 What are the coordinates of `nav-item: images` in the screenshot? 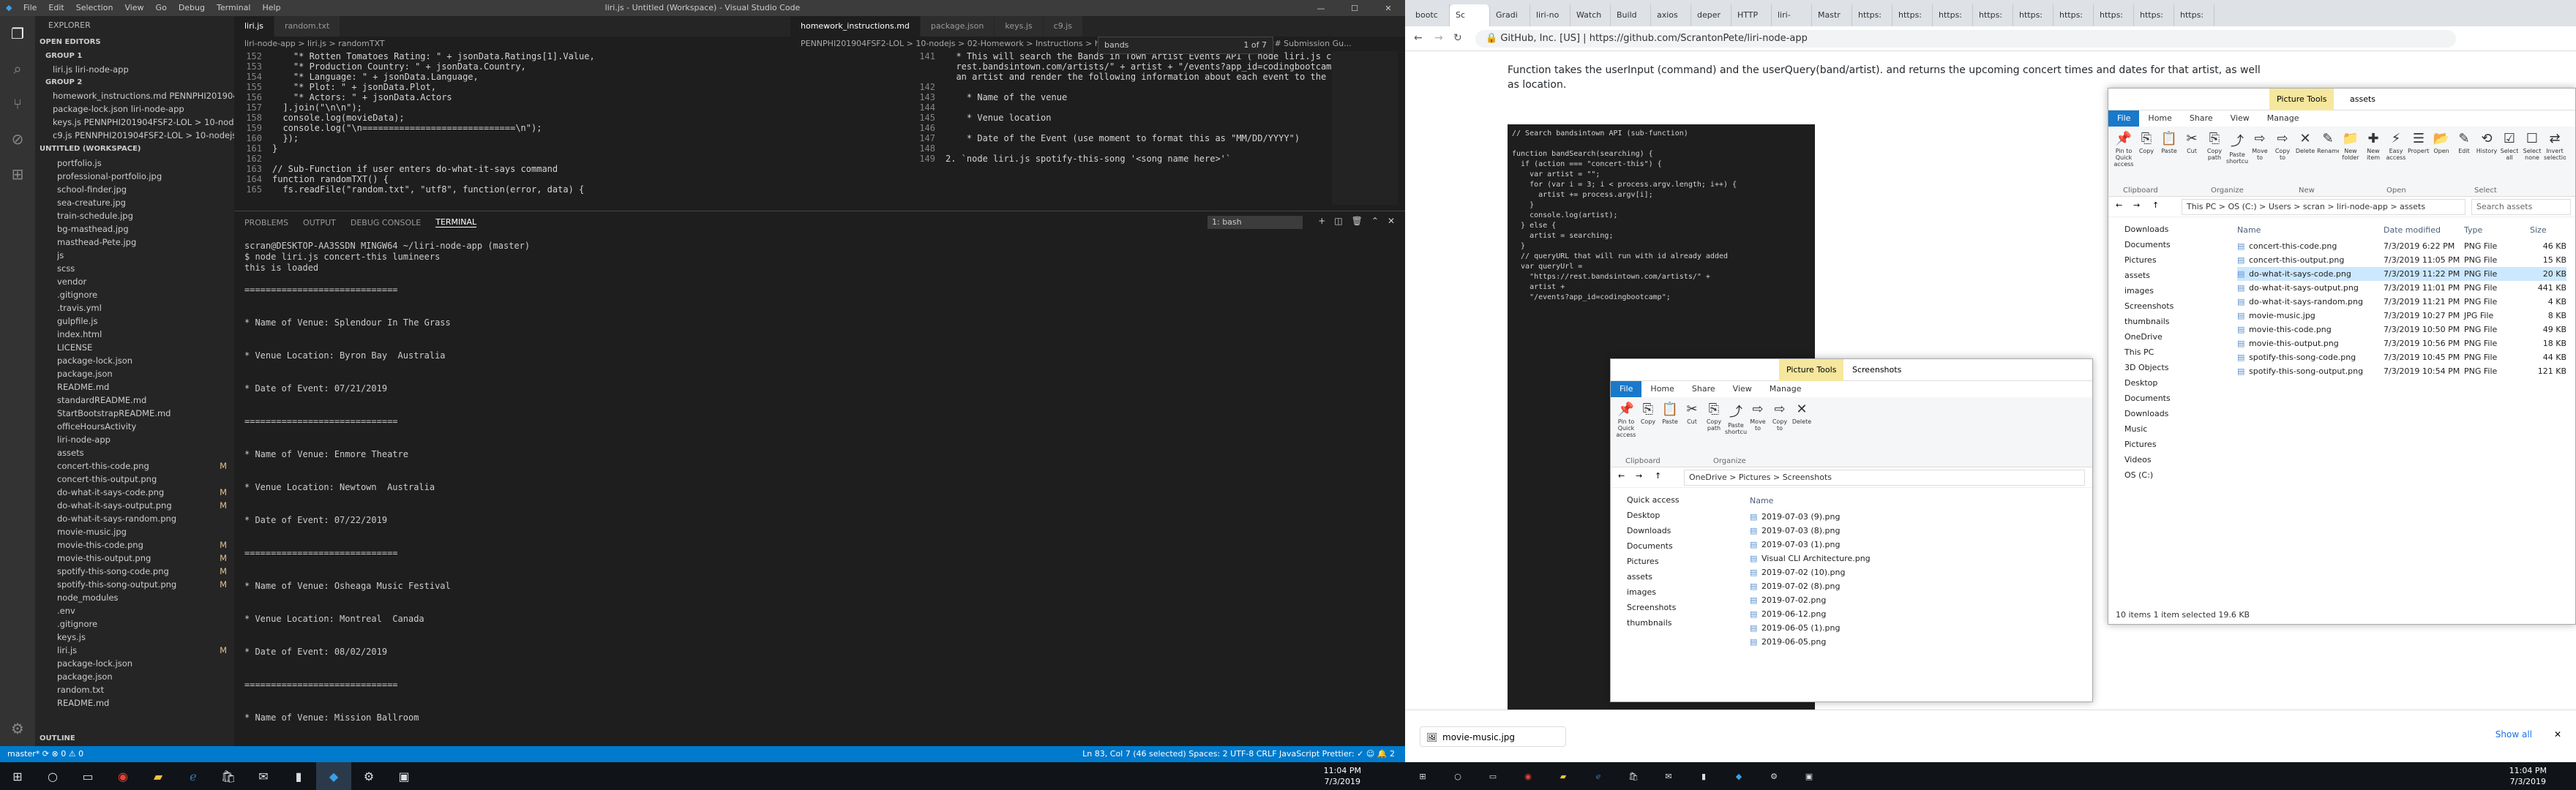 It's located at (2170, 290).